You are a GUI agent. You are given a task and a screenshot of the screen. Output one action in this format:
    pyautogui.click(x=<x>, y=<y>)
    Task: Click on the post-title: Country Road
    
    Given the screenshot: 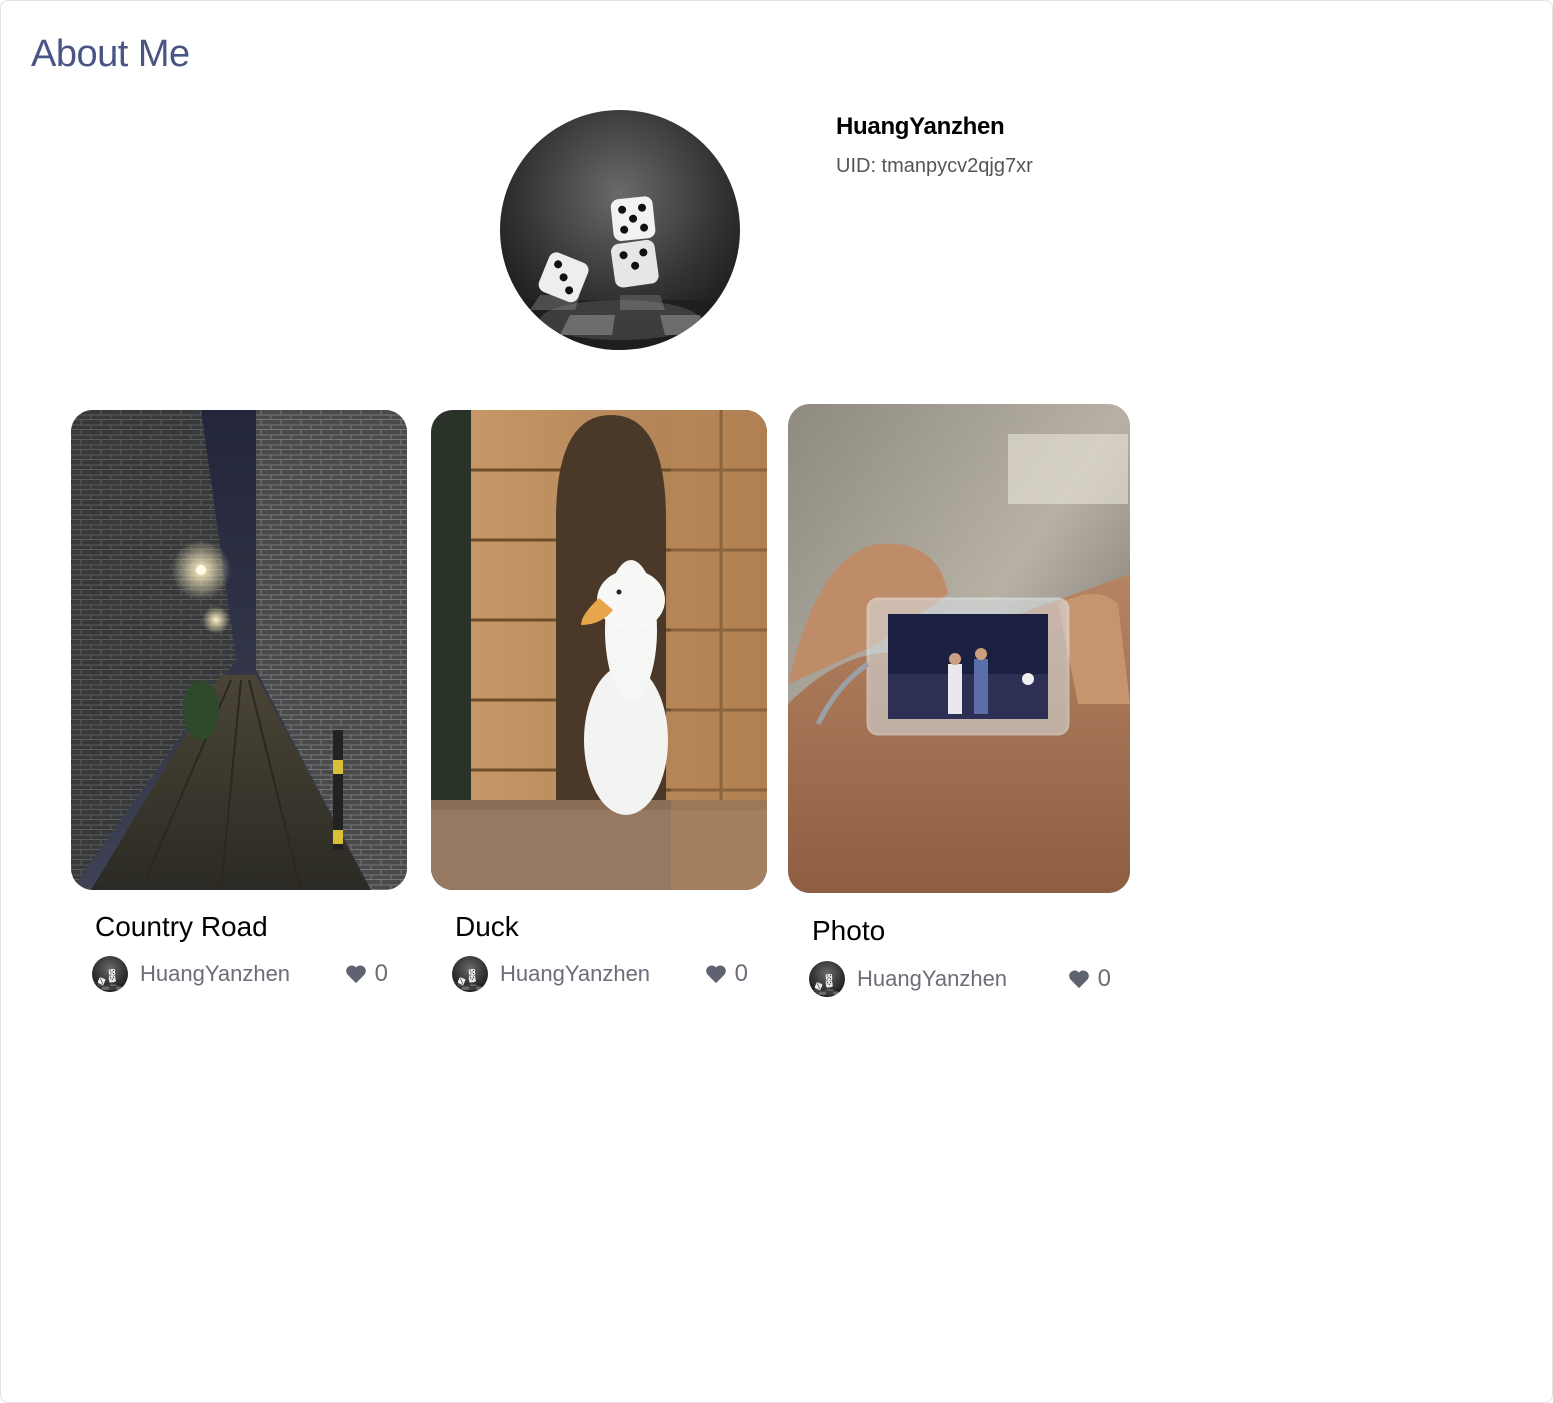 What is the action you would take?
    pyautogui.click(x=181, y=927)
    